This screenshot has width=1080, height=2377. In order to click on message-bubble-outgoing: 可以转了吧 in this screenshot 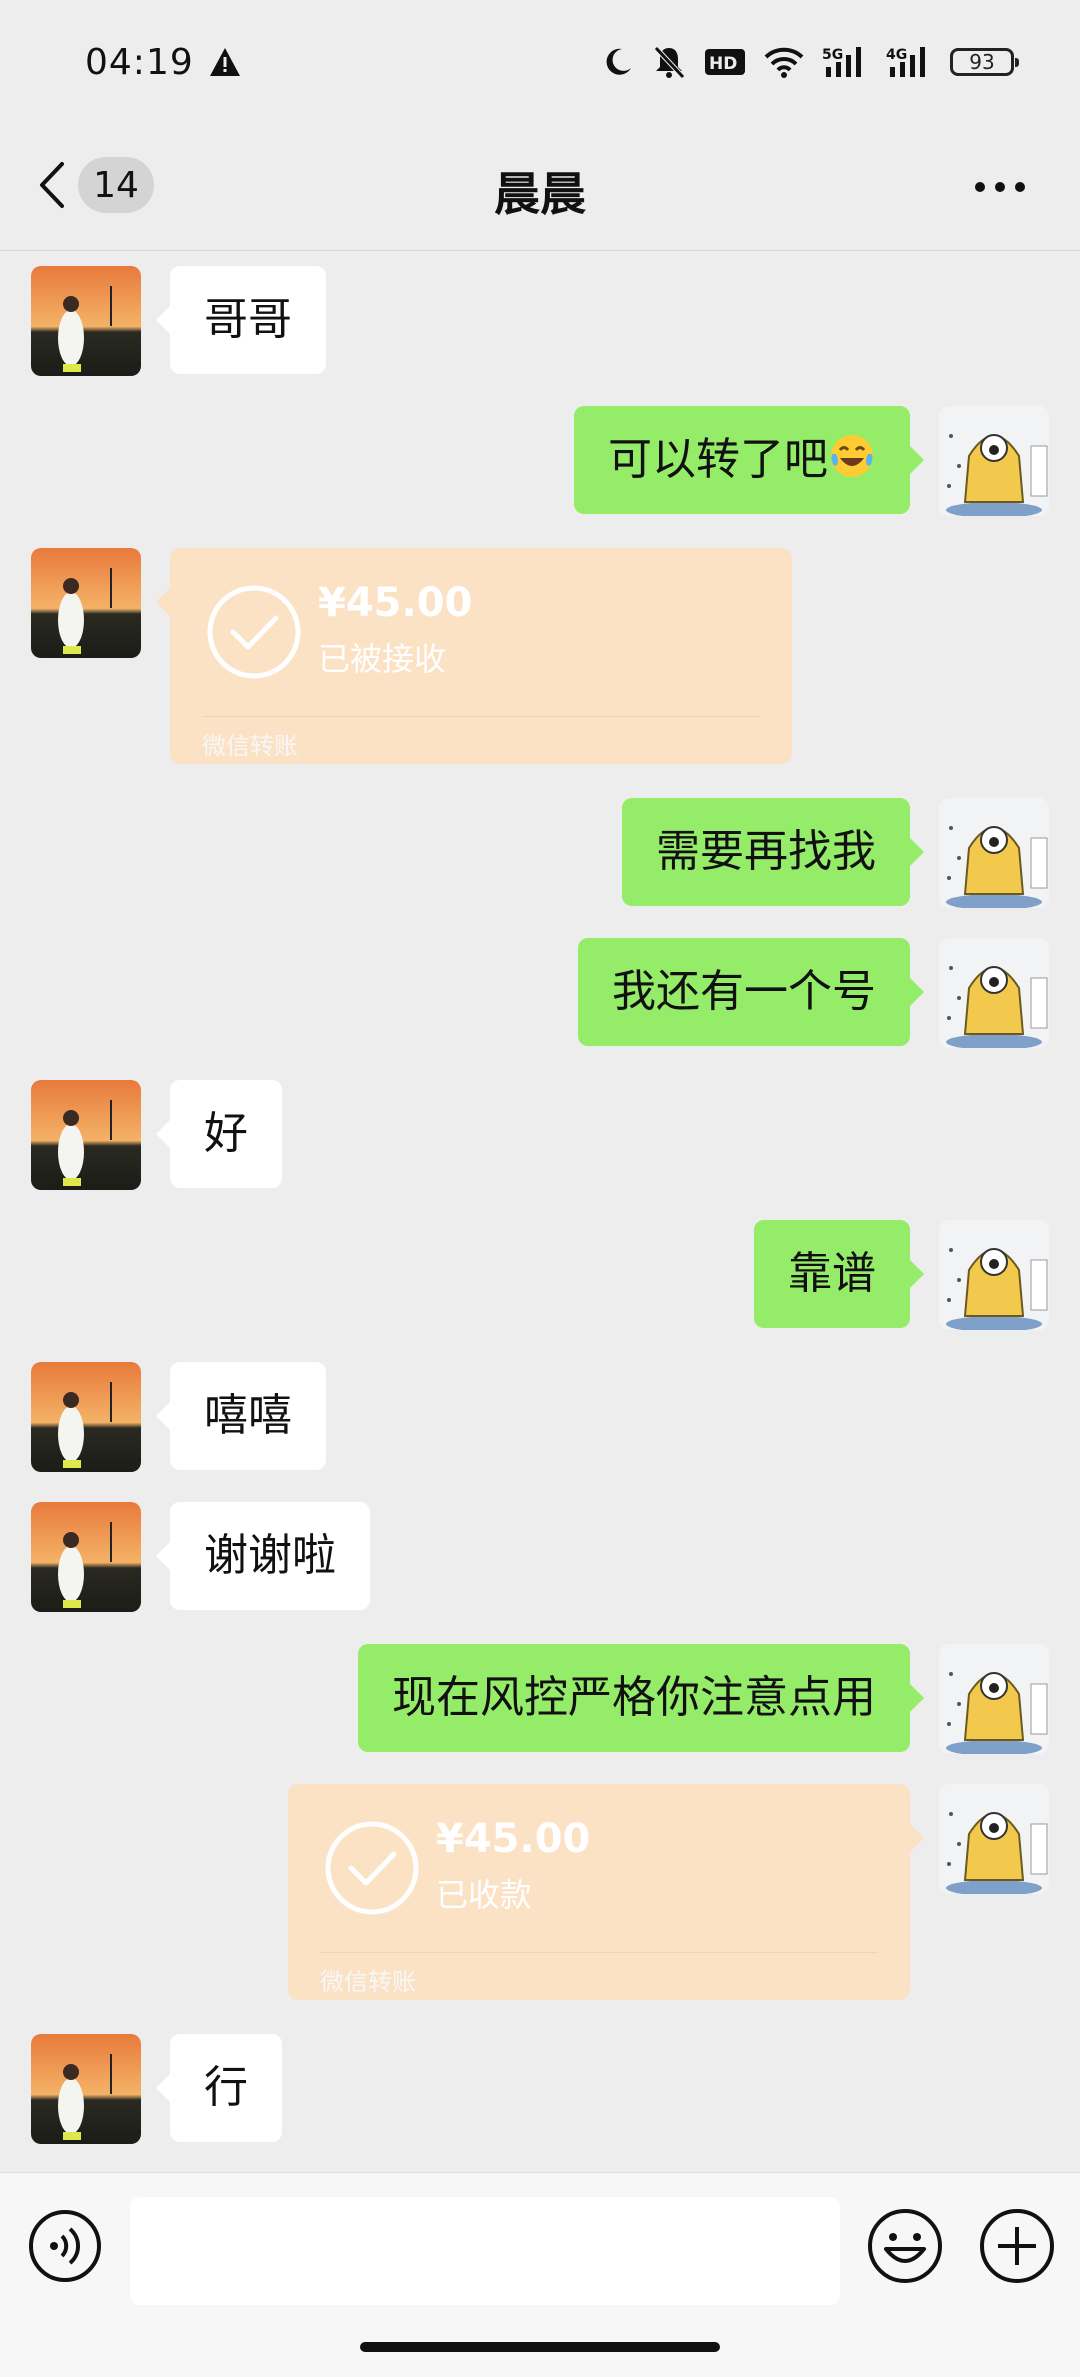, I will do `click(749, 460)`.